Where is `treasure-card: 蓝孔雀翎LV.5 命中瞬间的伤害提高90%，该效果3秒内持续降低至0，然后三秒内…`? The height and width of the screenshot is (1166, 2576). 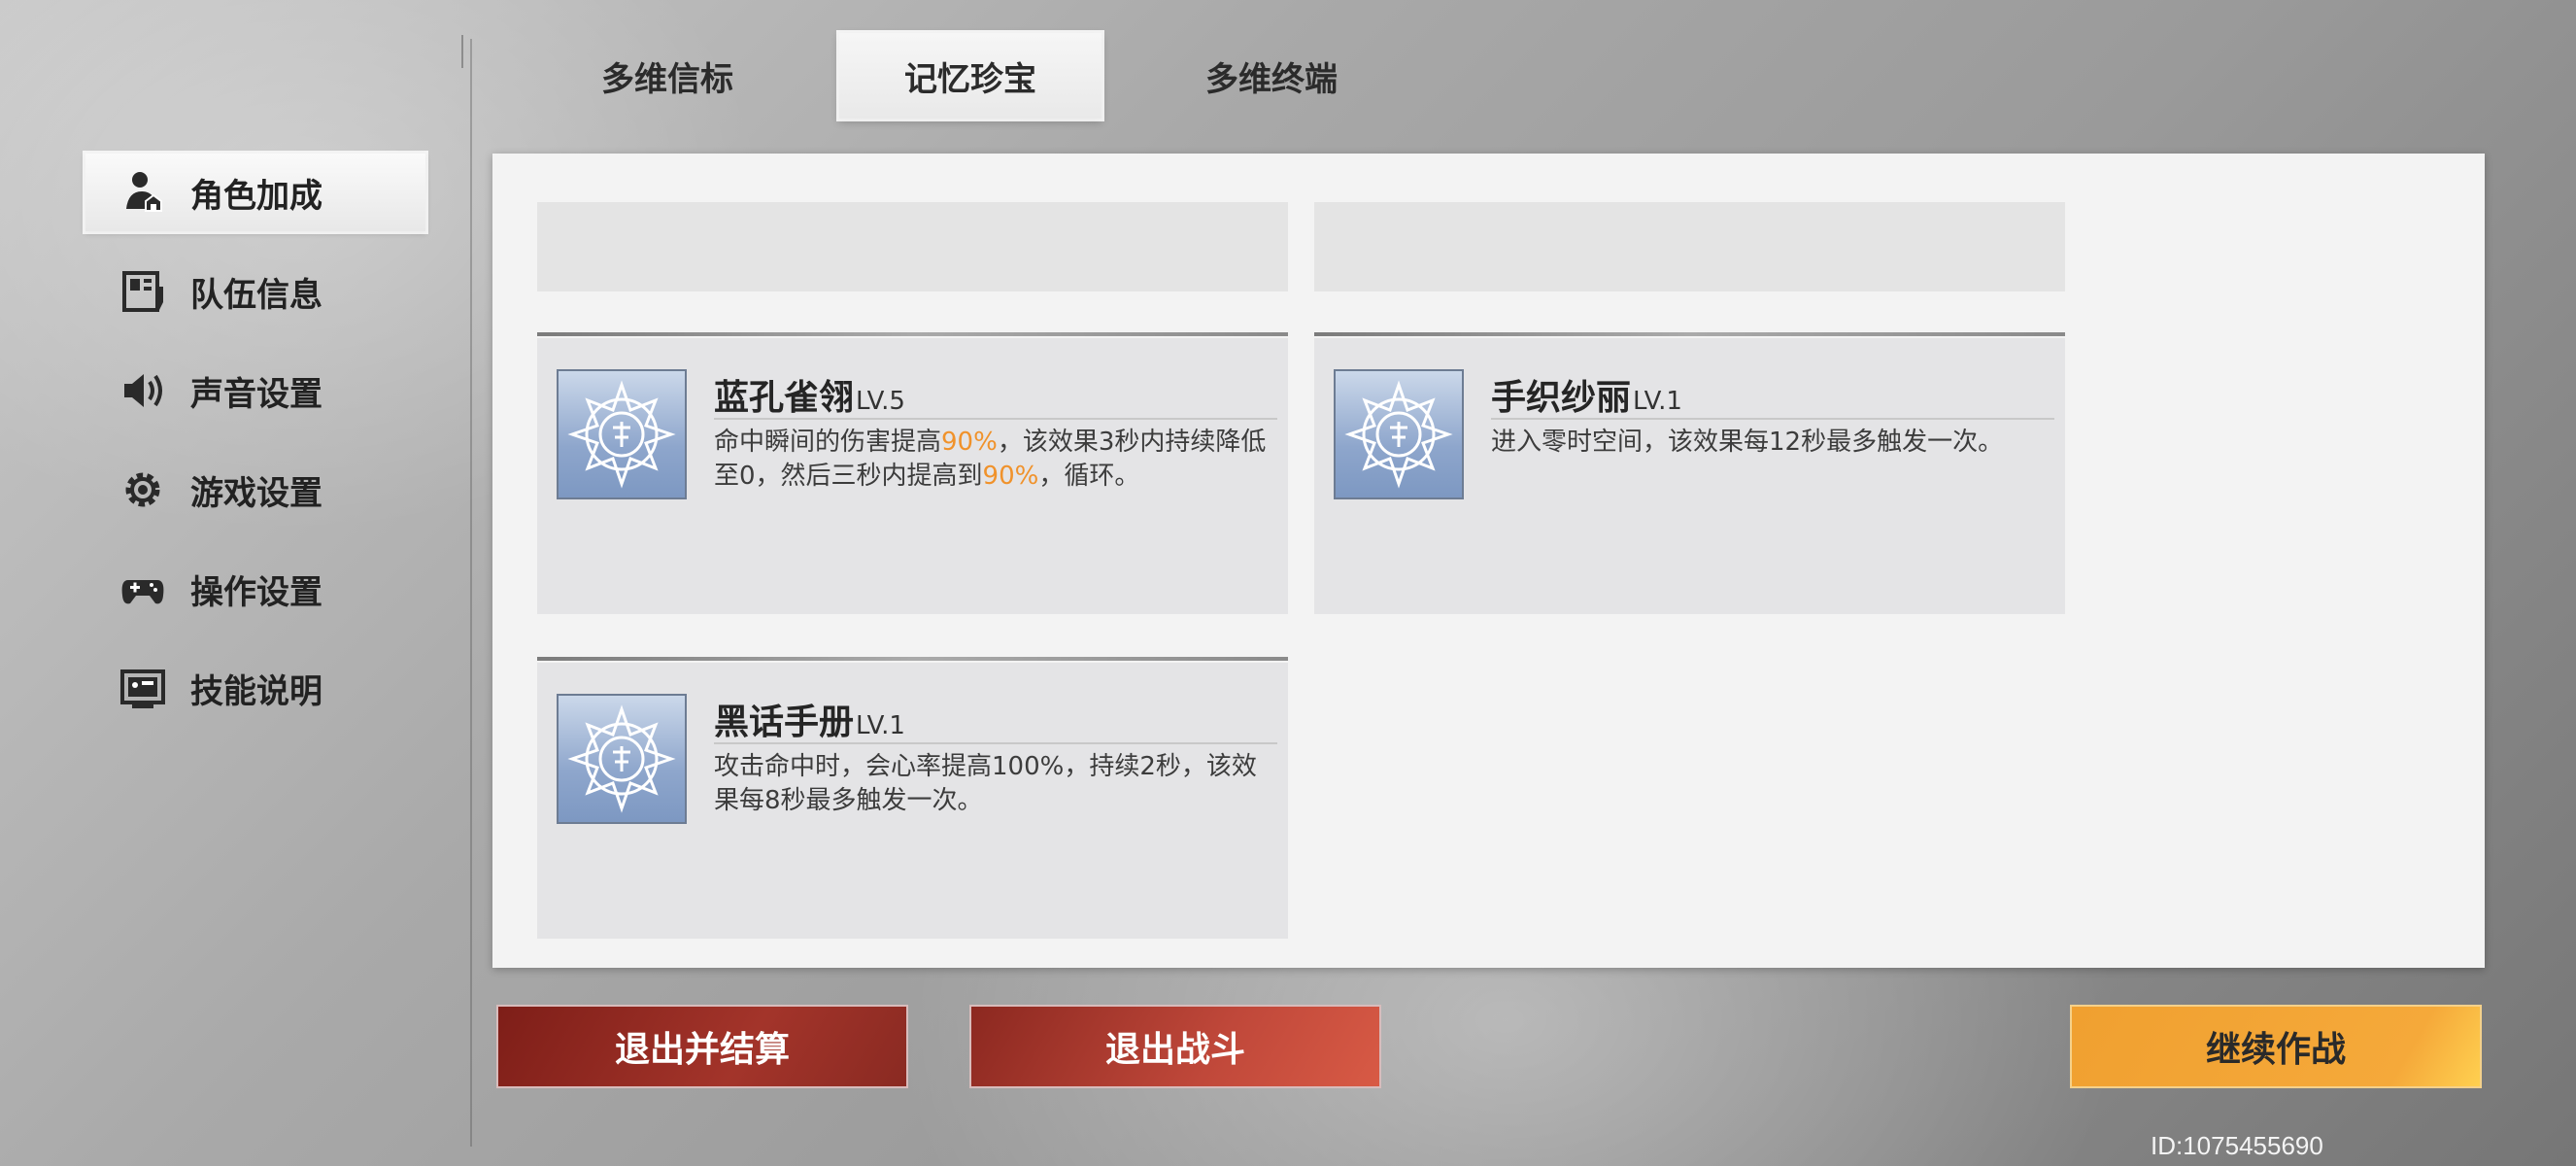
treasure-card: 蓝孔雀翎LV.5 命中瞬间的伤害提高90%，该效果3秒内持续降低至0，然后三秒内… is located at coordinates (912, 473).